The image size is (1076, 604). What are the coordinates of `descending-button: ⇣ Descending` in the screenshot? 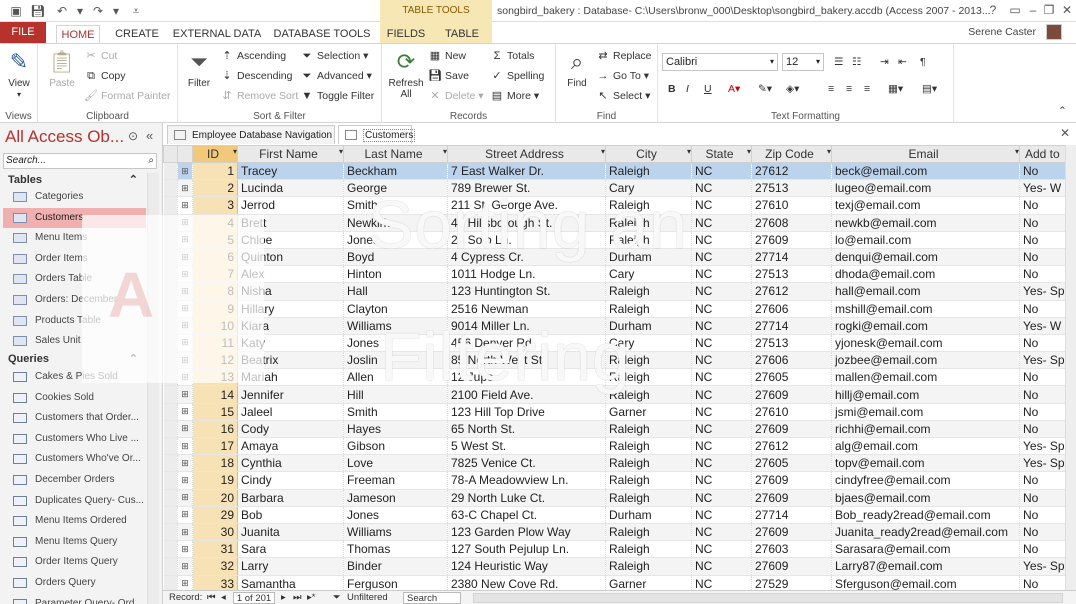 It's located at (256, 76).